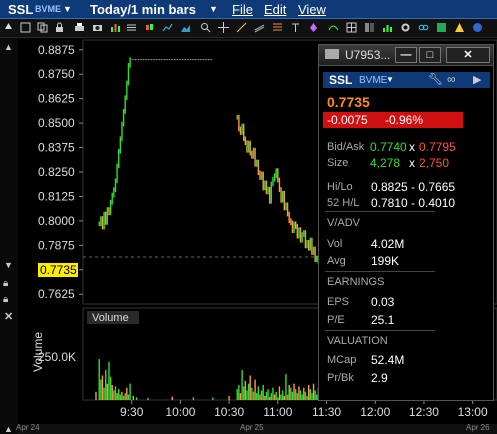 Image resolution: width=497 pixels, height=434 pixels. Describe the element at coordinates (110, 318) in the screenshot. I see `volume-label: Volume` at that location.